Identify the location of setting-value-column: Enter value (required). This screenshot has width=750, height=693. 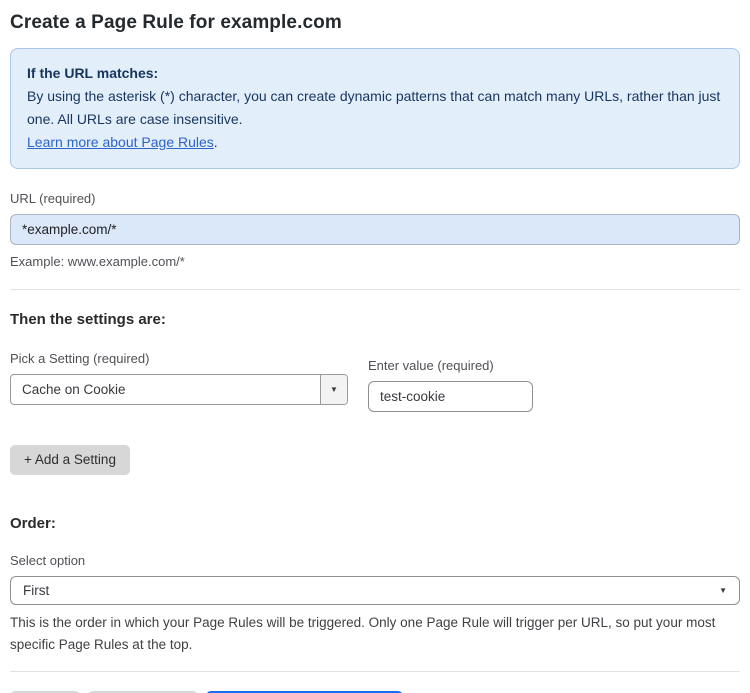
(450, 385).